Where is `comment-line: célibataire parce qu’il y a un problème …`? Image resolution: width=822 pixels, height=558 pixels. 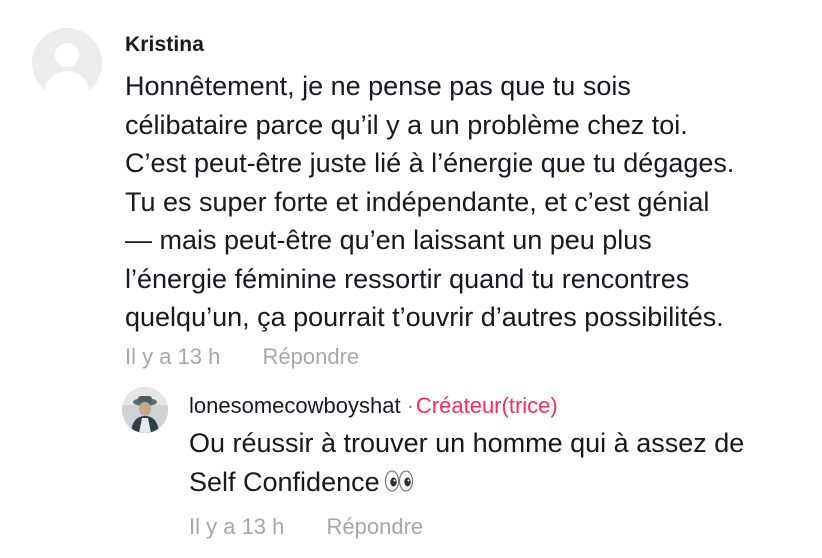
comment-line: célibataire parce qu’il y a un problème … is located at coordinates (406, 124).